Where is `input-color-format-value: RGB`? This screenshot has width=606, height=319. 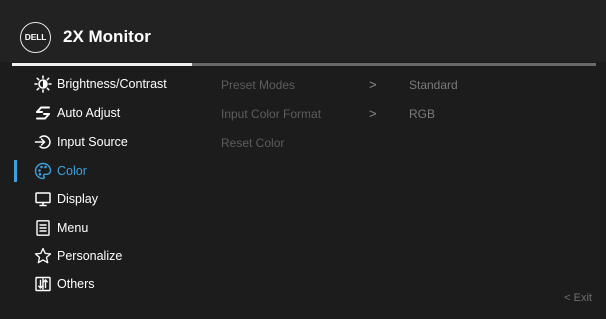
input-color-format-value: RGB is located at coordinates (422, 114).